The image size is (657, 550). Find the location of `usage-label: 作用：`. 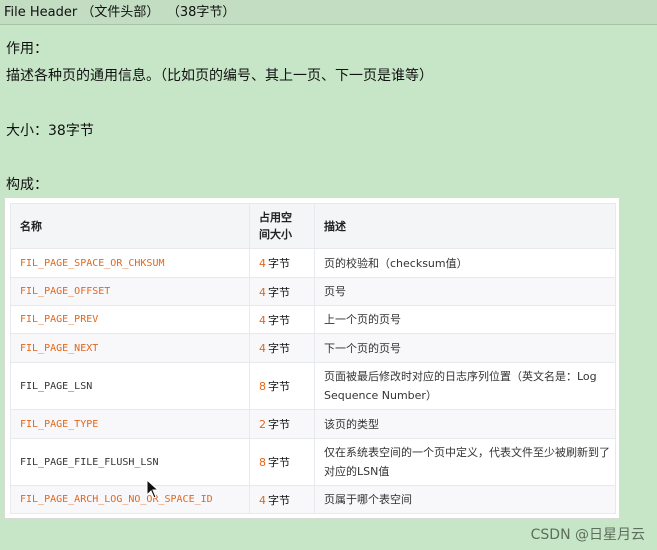

usage-label: 作用： is located at coordinates (27, 49).